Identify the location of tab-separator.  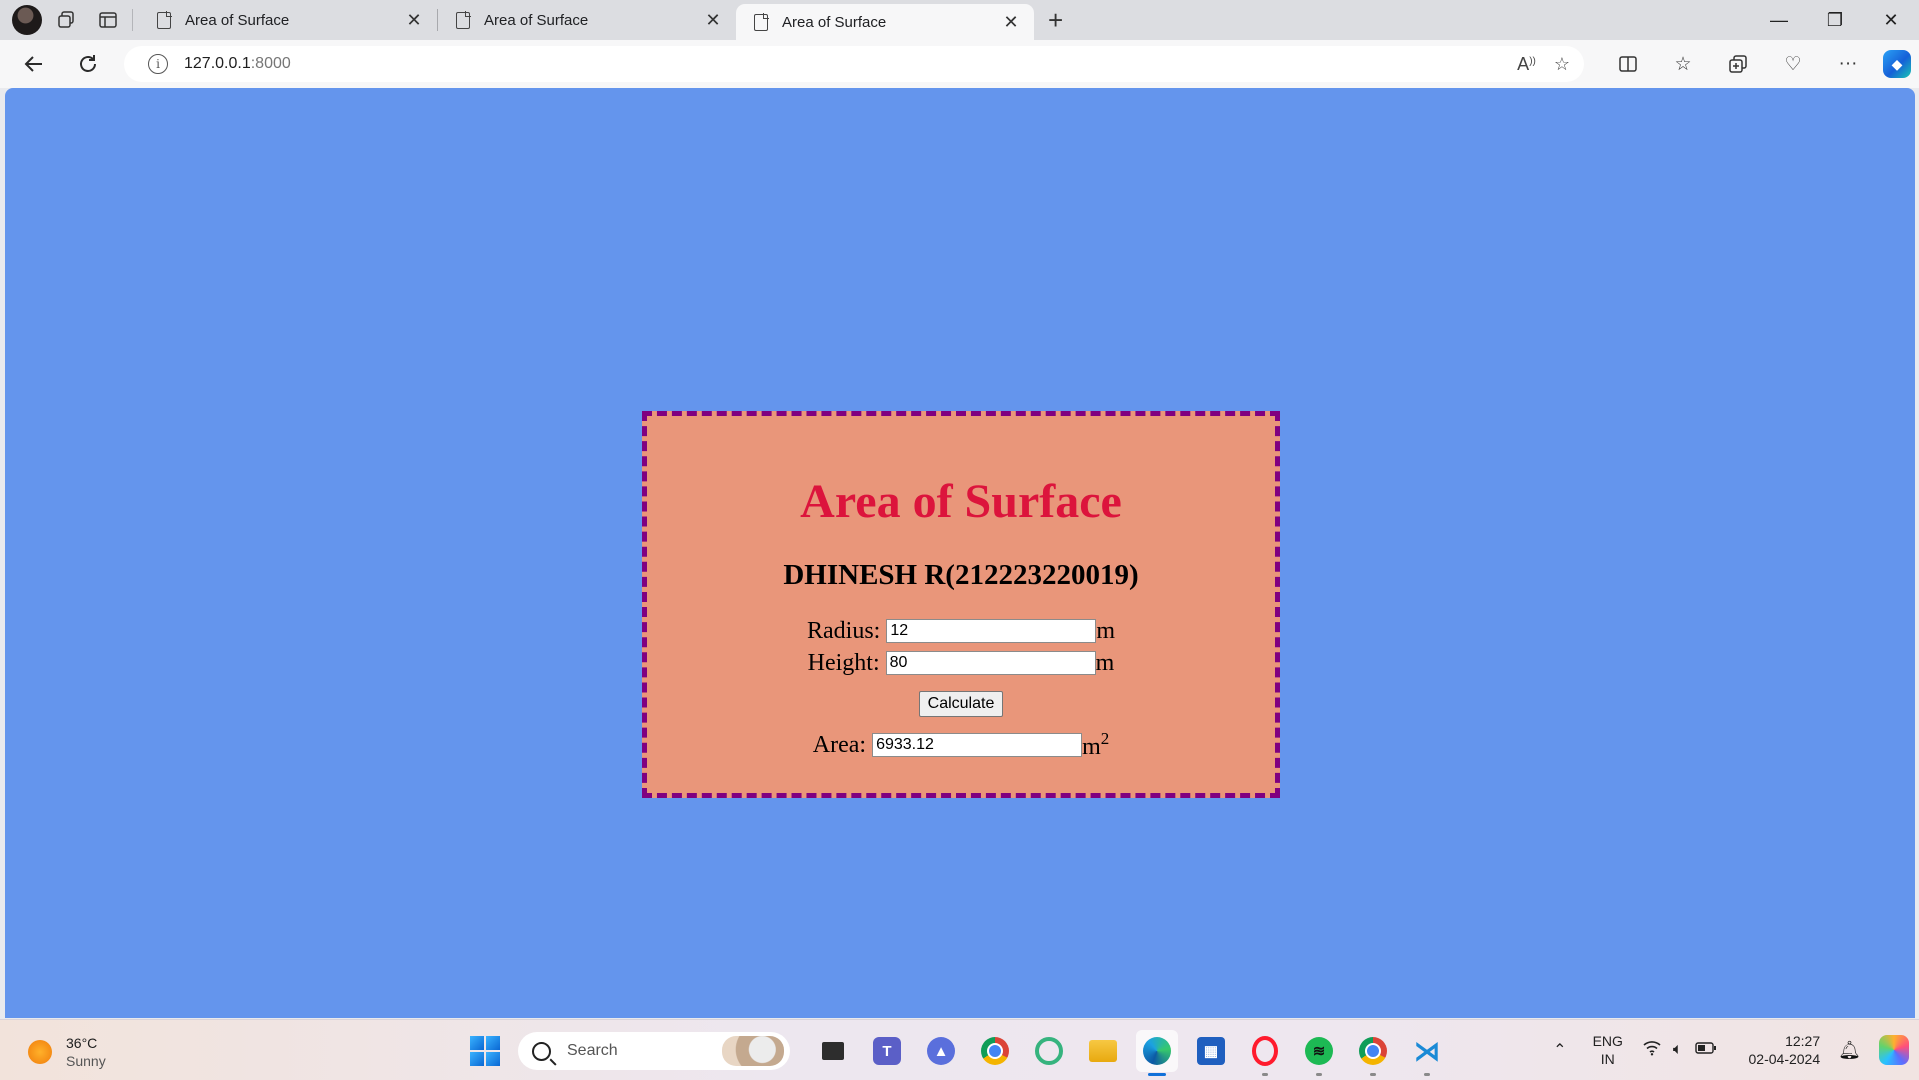
(132, 20).